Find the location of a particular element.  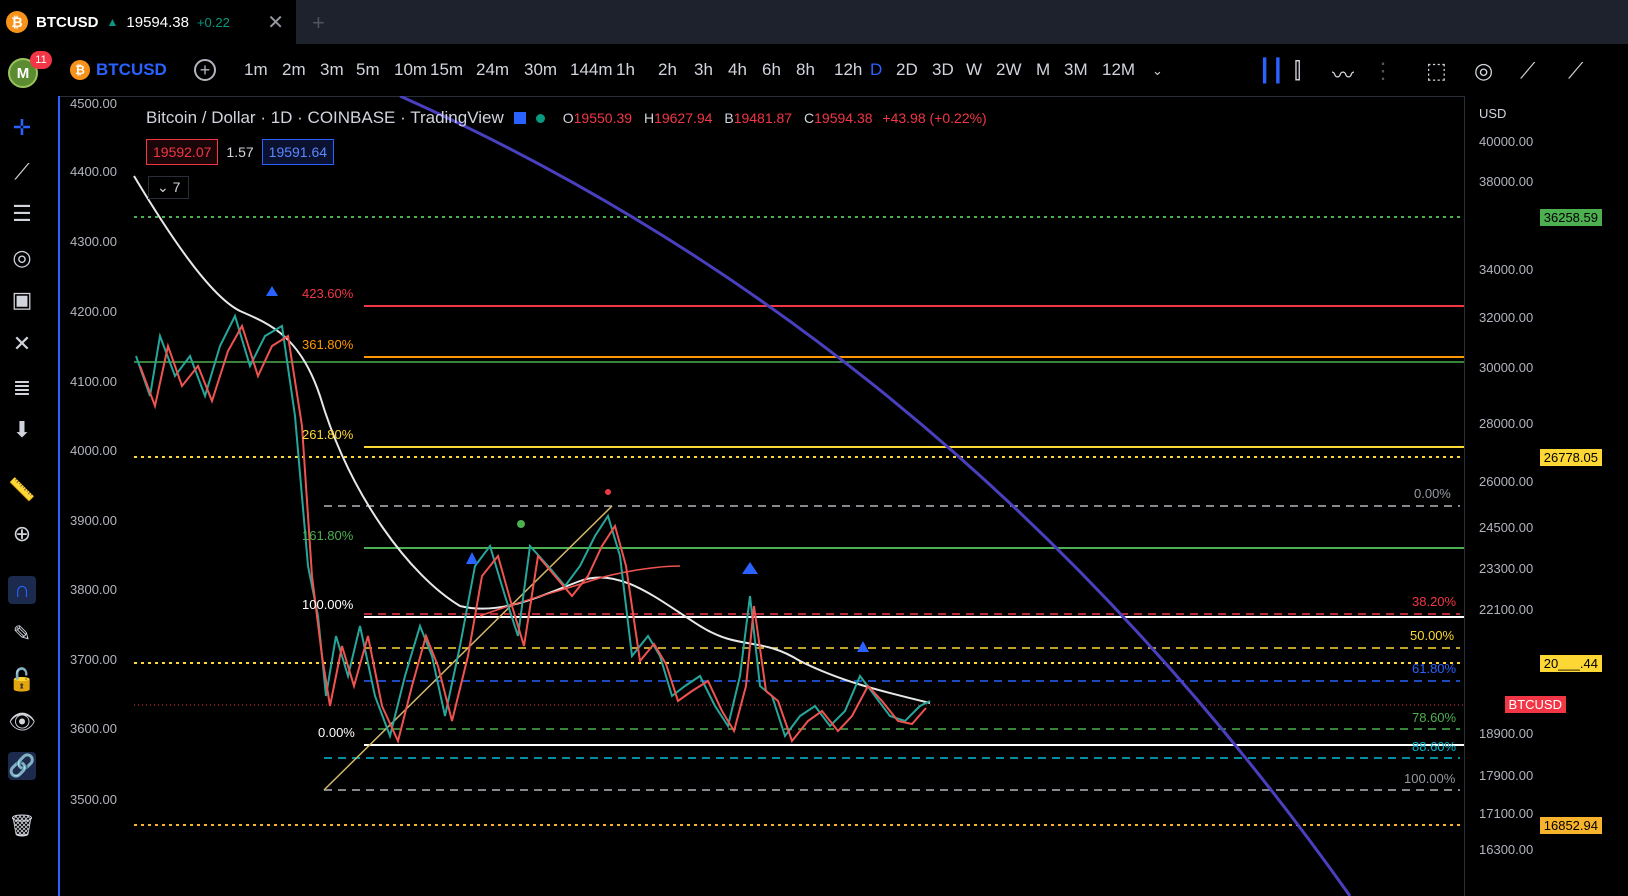

fib-label: 161.80% is located at coordinates (328, 535).